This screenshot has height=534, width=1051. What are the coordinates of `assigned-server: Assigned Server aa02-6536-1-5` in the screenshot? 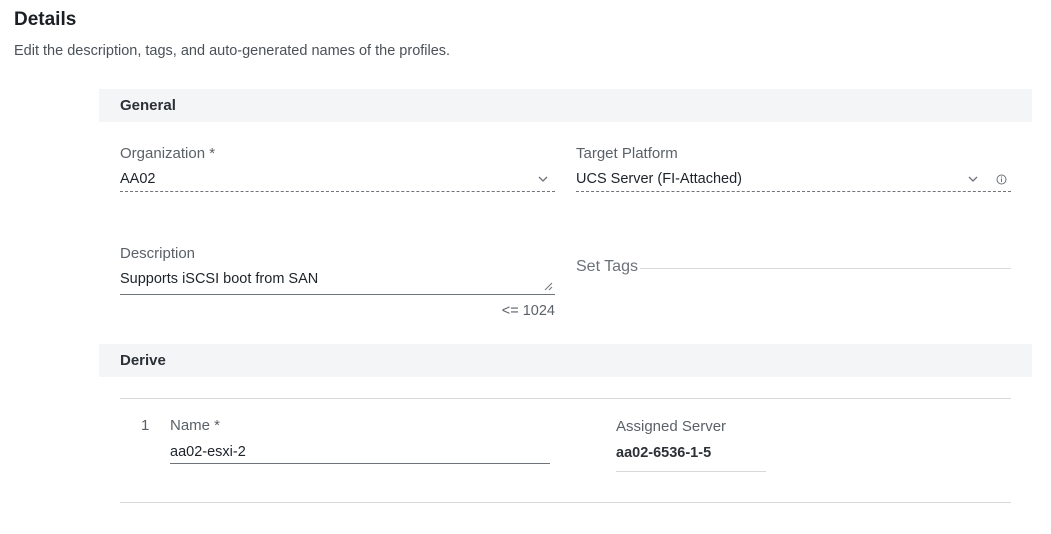 It's located at (691, 444).